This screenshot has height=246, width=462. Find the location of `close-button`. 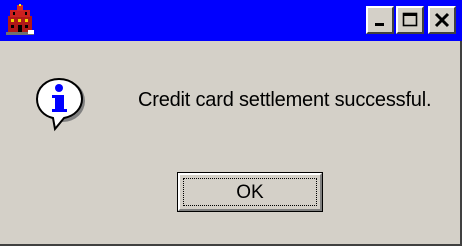

close-button is located at coordinates (442, 20).